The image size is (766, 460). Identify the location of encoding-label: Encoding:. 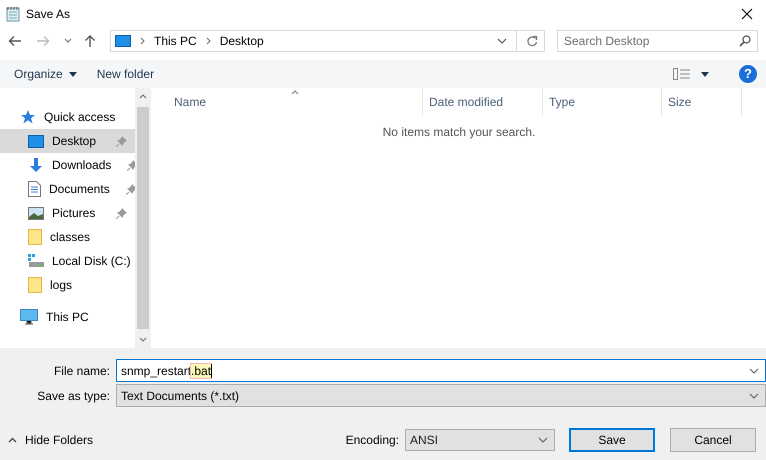
(372, 440).